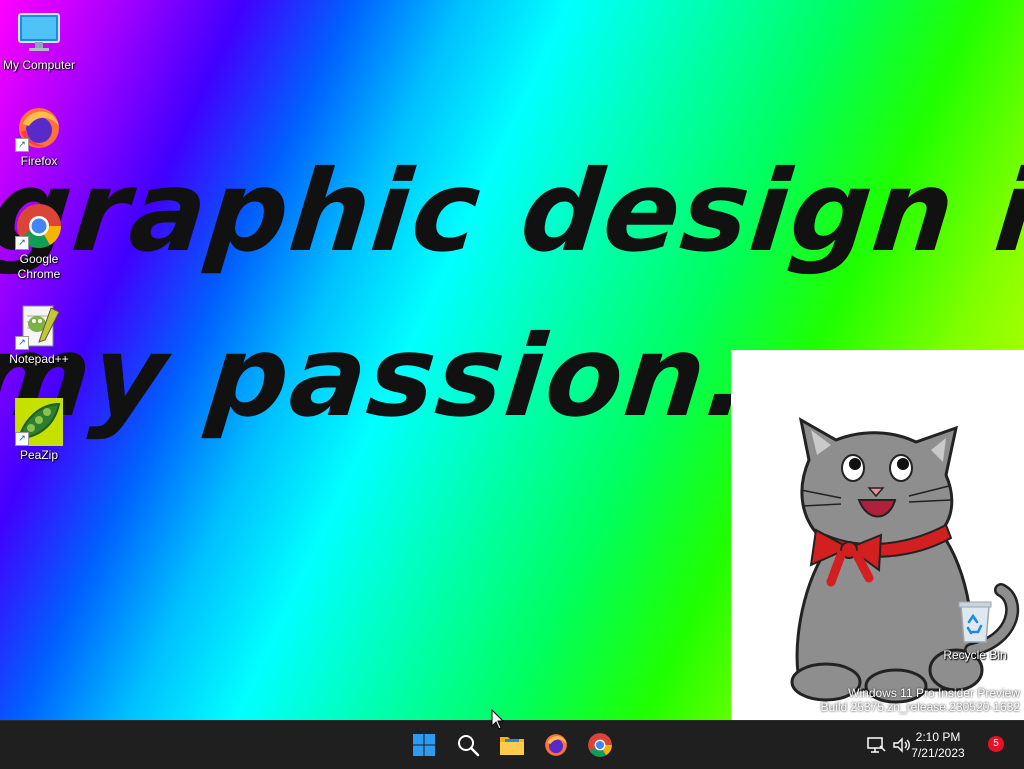 Image resolution: width=1024 pixels, height=769 pixels. What do you see at coordinates (498, 719) in the screenshot?
I see `mouse-cursor-icon` at bounding box center [498, 719].